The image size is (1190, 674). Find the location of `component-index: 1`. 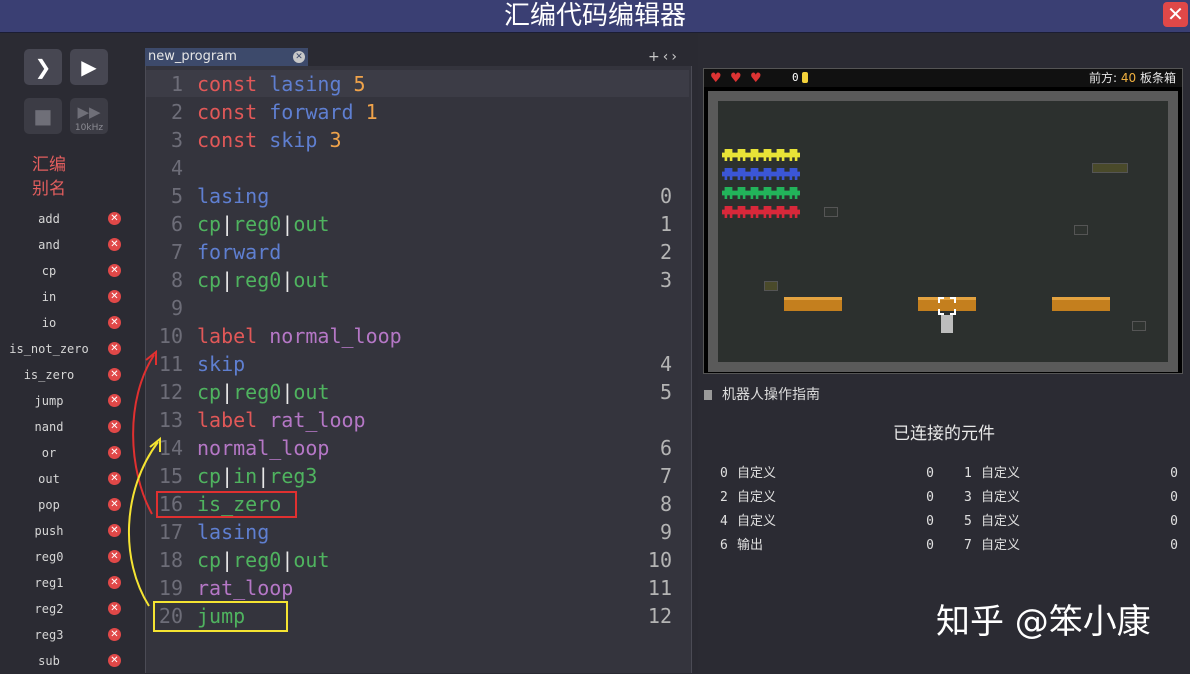

component-index: 1 is located at coordinates (968, 473).